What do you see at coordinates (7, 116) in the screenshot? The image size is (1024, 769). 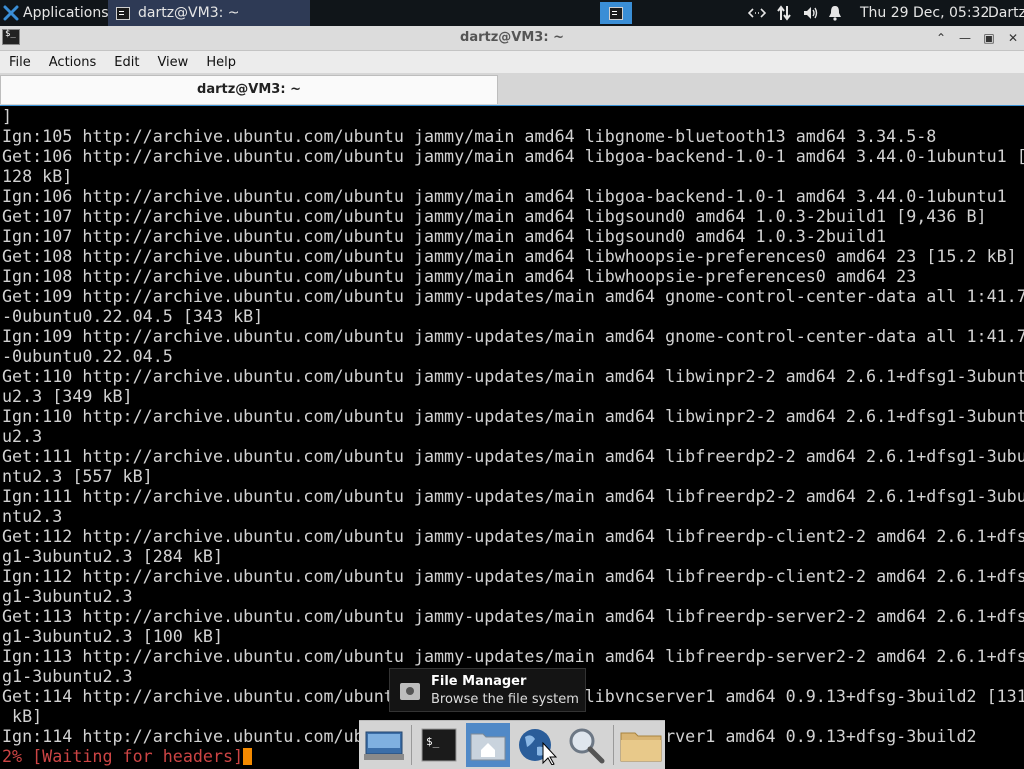 I see `terminal-line: ]` at bounding box center [7, 116].